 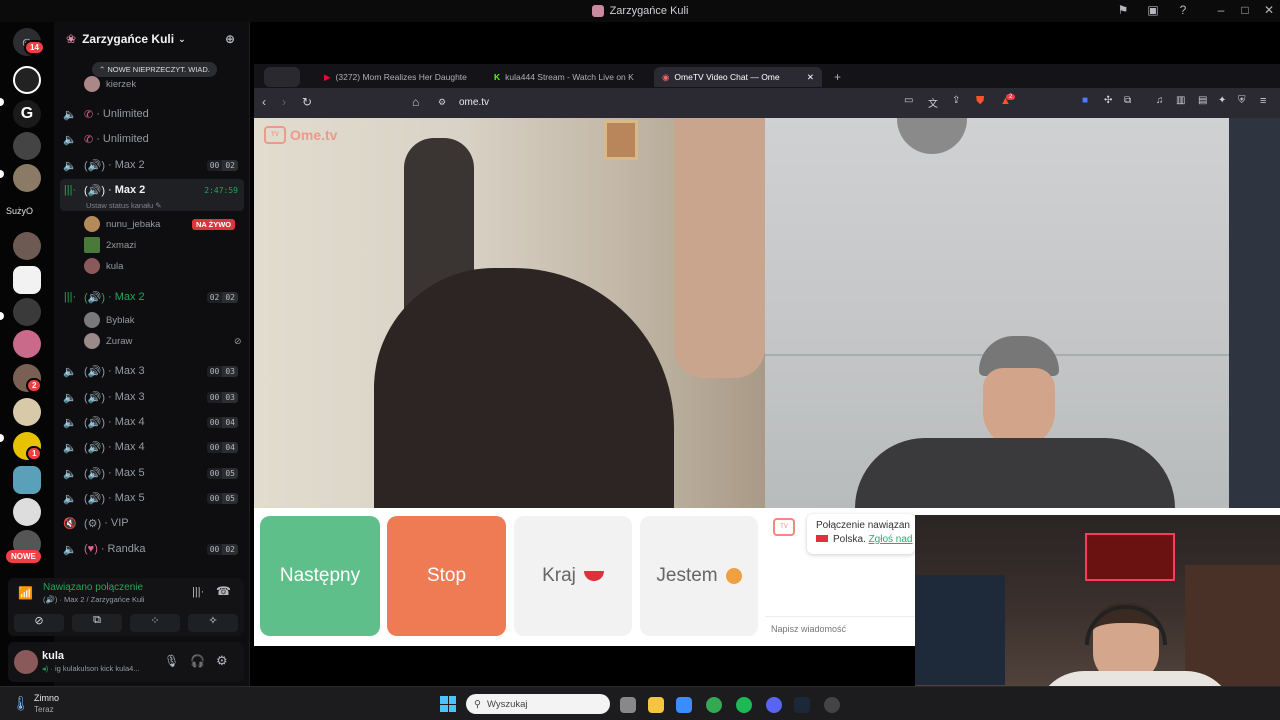 What do you see at coordinates (264, 102) in the screenshot?
I see `back-icon: ‹` at bounding box center [264, 102].